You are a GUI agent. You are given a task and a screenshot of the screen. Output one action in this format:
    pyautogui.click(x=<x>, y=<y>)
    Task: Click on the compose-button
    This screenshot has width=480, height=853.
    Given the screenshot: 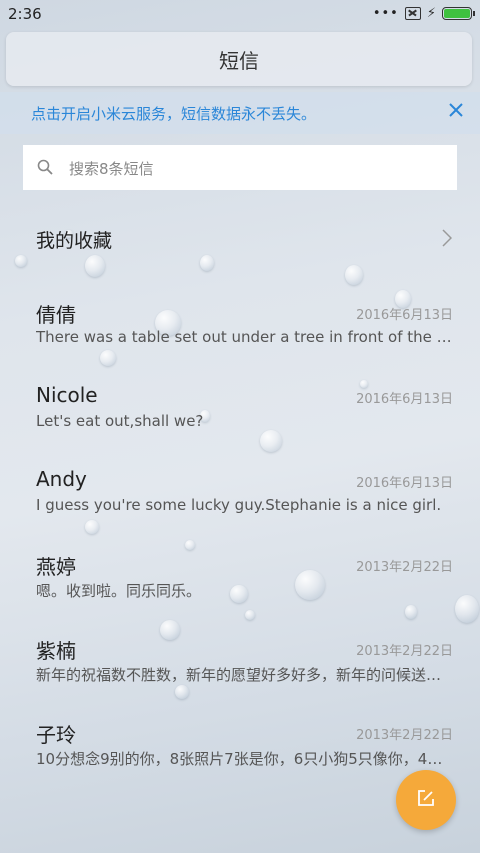 What is the action you would take?
    pyautogui.click(x=426, y=800)
    